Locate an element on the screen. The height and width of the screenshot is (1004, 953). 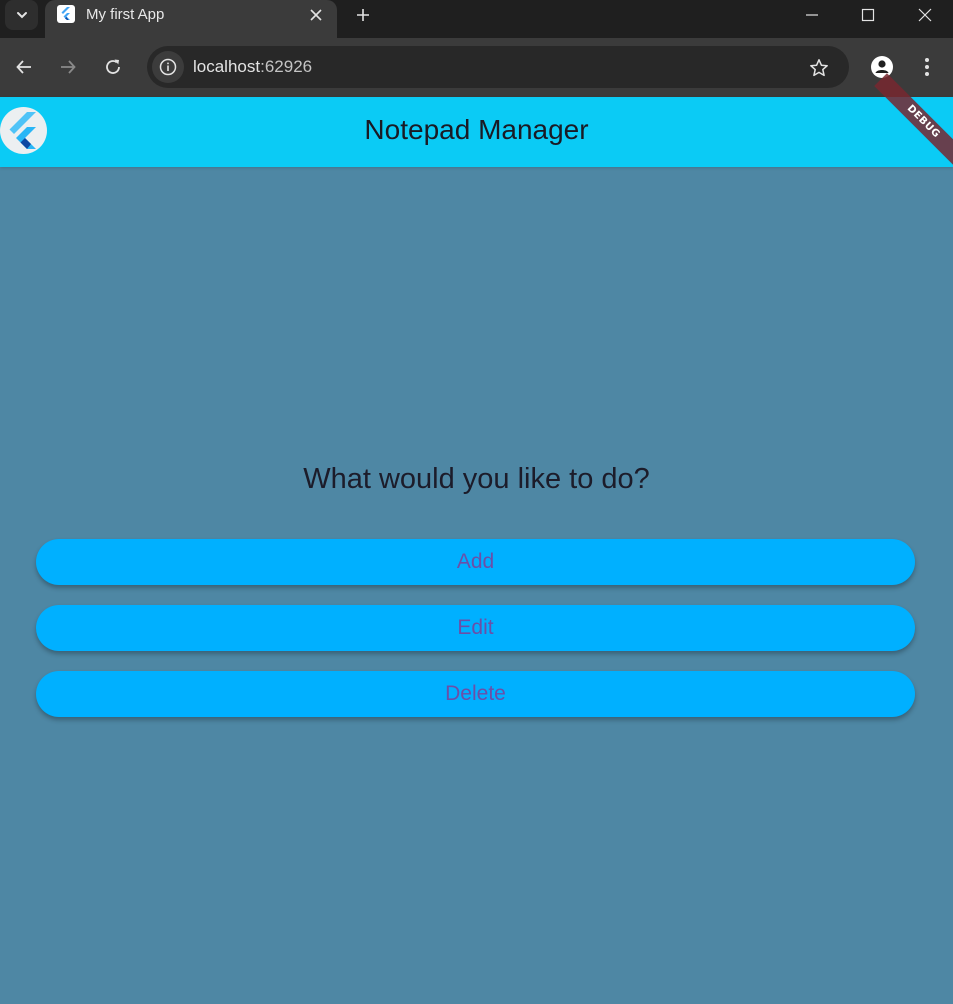
edit-button: Edit is located at coordinates (475, 628).